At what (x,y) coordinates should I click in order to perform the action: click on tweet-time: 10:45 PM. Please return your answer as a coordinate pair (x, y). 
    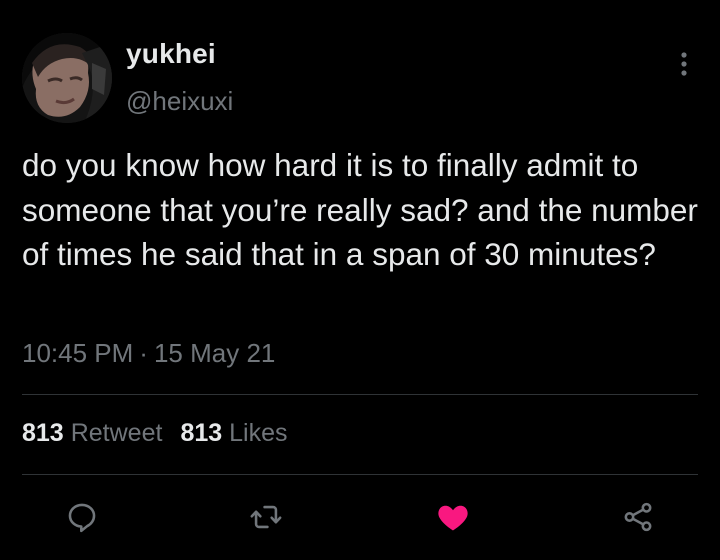
    Looking at the image, I should click on (78, 353).